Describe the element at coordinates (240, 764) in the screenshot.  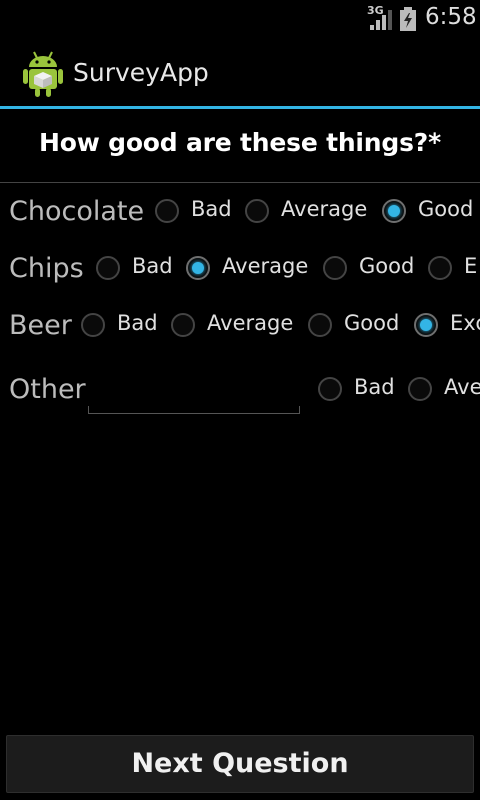
I see `next-question-button: Next Question` at that location.